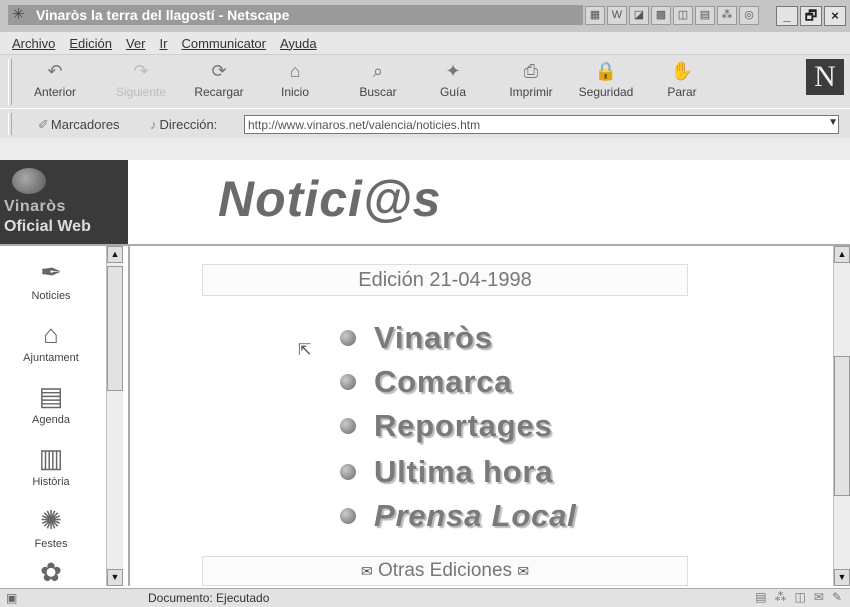 The width and height of the screenshot is (850, 607). I want to click on tray-icon: ◪, so click(639, 15).